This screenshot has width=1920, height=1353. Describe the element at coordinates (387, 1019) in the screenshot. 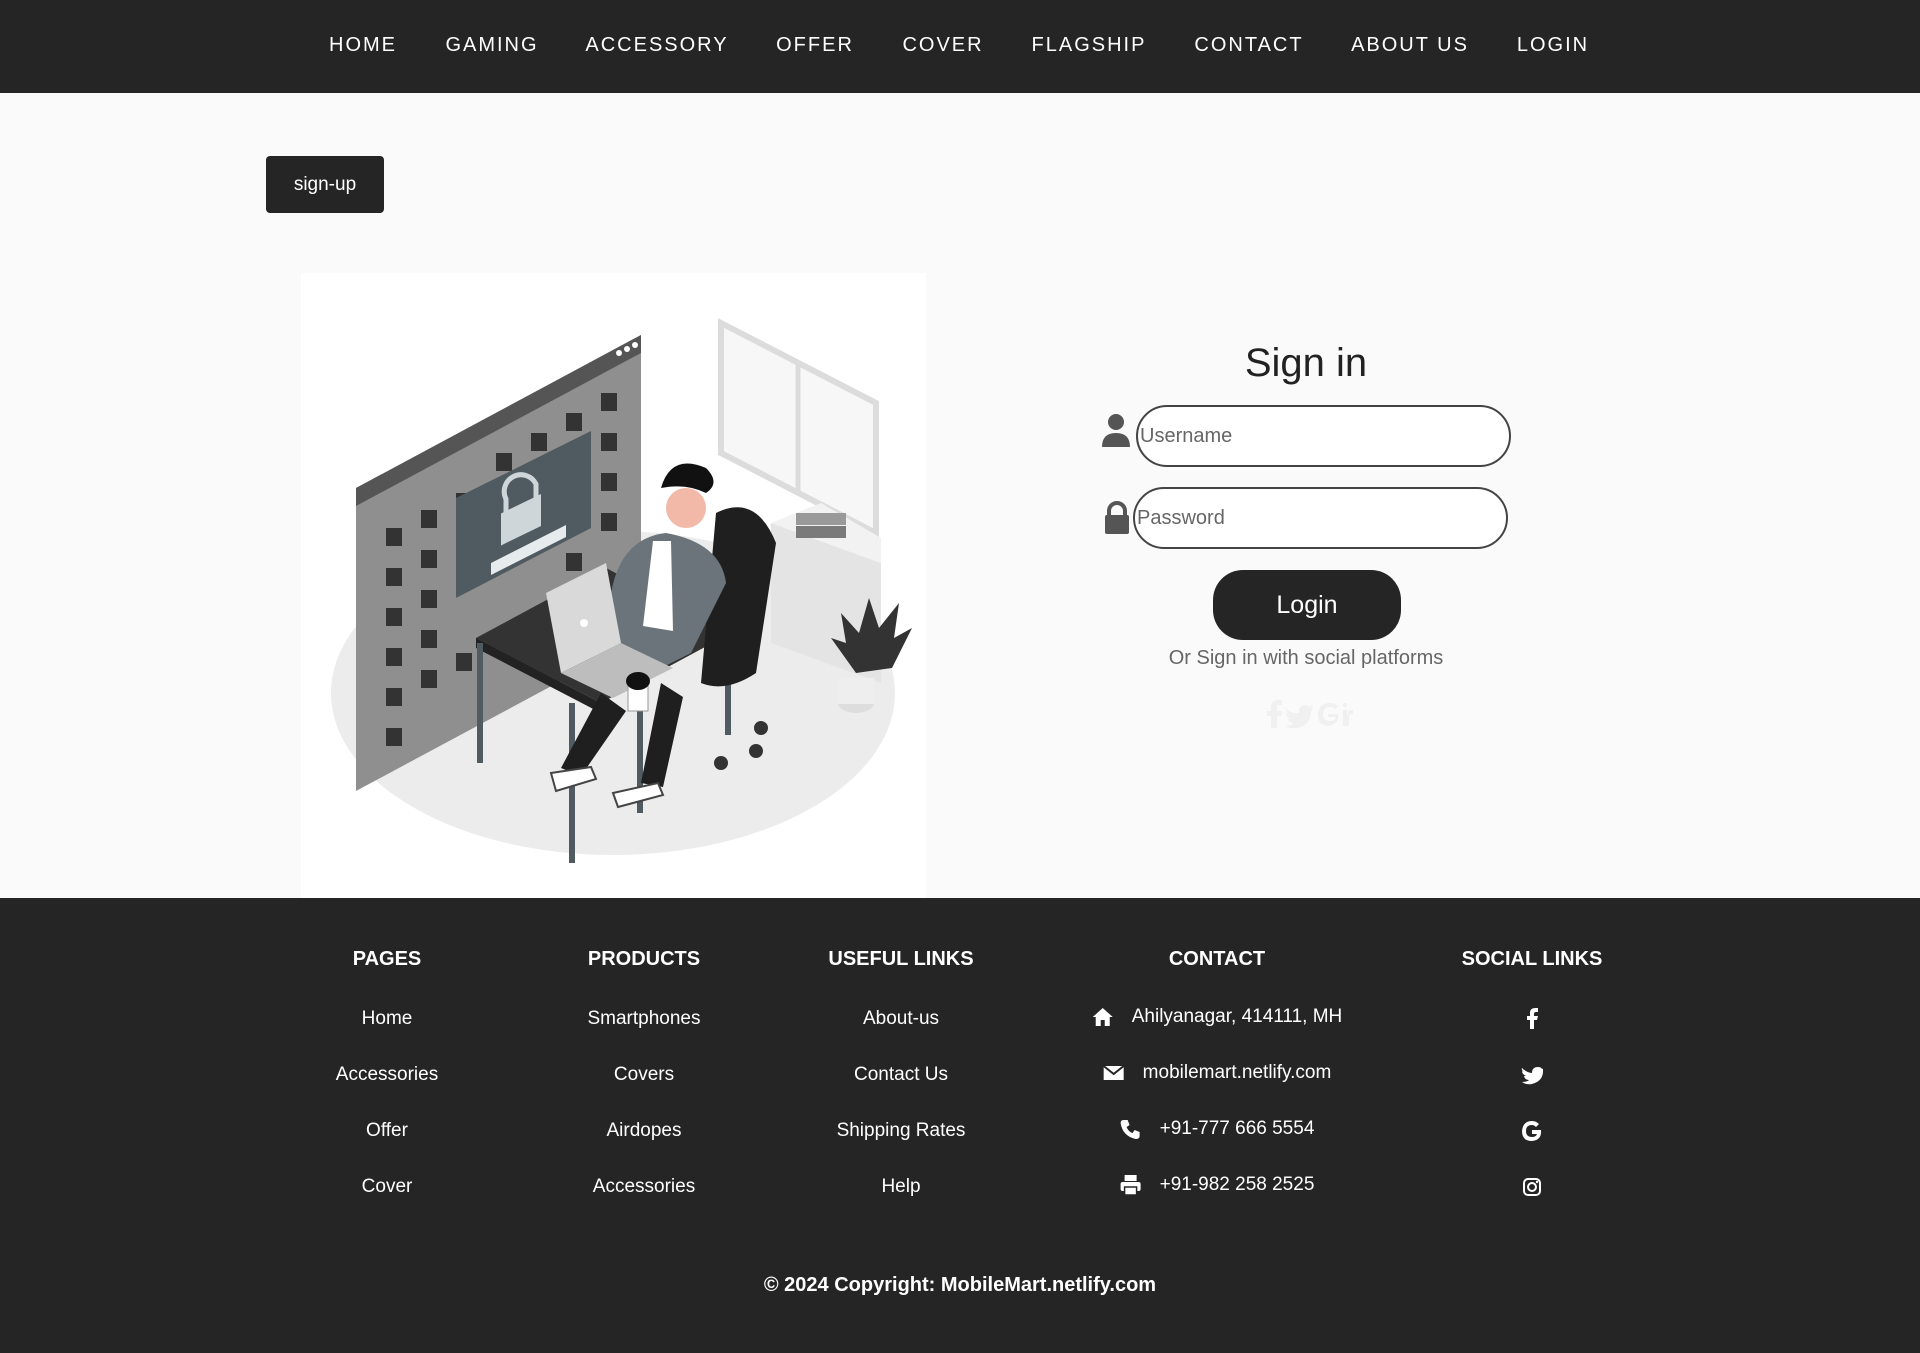

I see `footer-link-home: Home` at that location.